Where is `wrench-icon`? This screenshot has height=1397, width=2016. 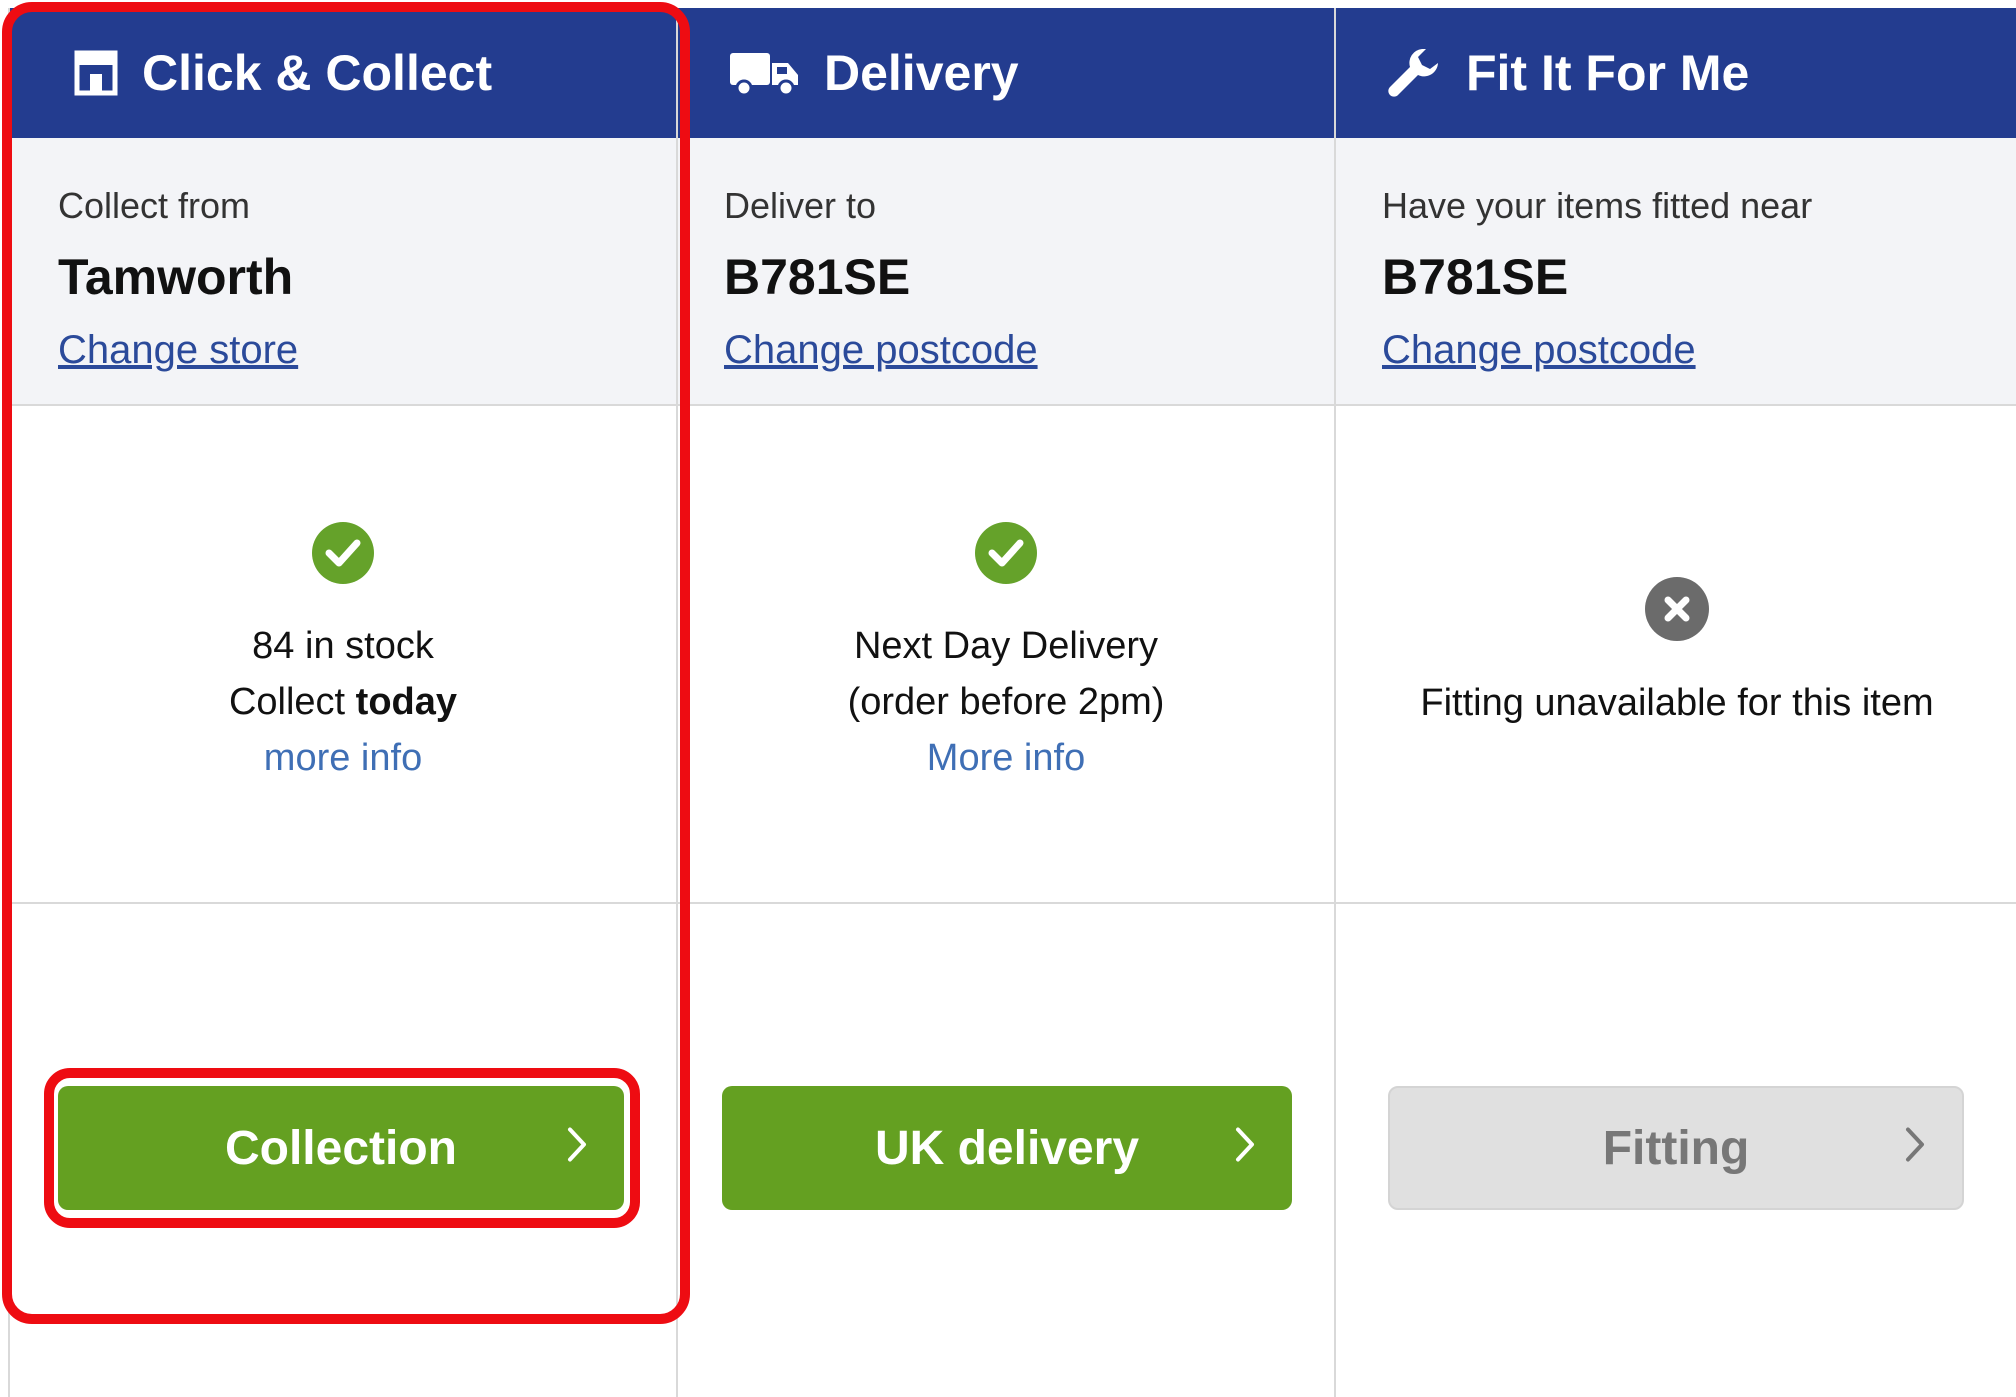 wrench-icon is located at coordinates (1414, 73).